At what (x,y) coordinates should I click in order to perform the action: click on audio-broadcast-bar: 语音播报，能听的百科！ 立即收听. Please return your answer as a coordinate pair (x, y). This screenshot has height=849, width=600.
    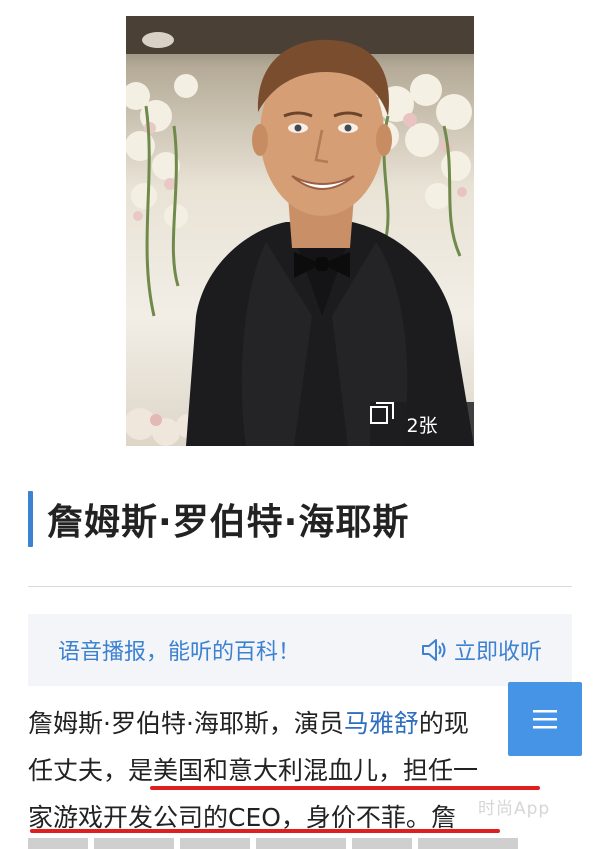
    Looking at the image, I should click on (300, 650).